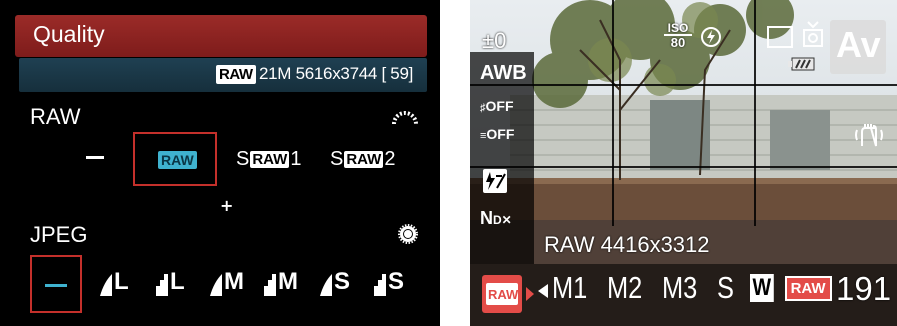  What do you see at coordinates (678, 29) in the screenshot?
I see `iso-label: ISO` at bounding box center [678, 29].